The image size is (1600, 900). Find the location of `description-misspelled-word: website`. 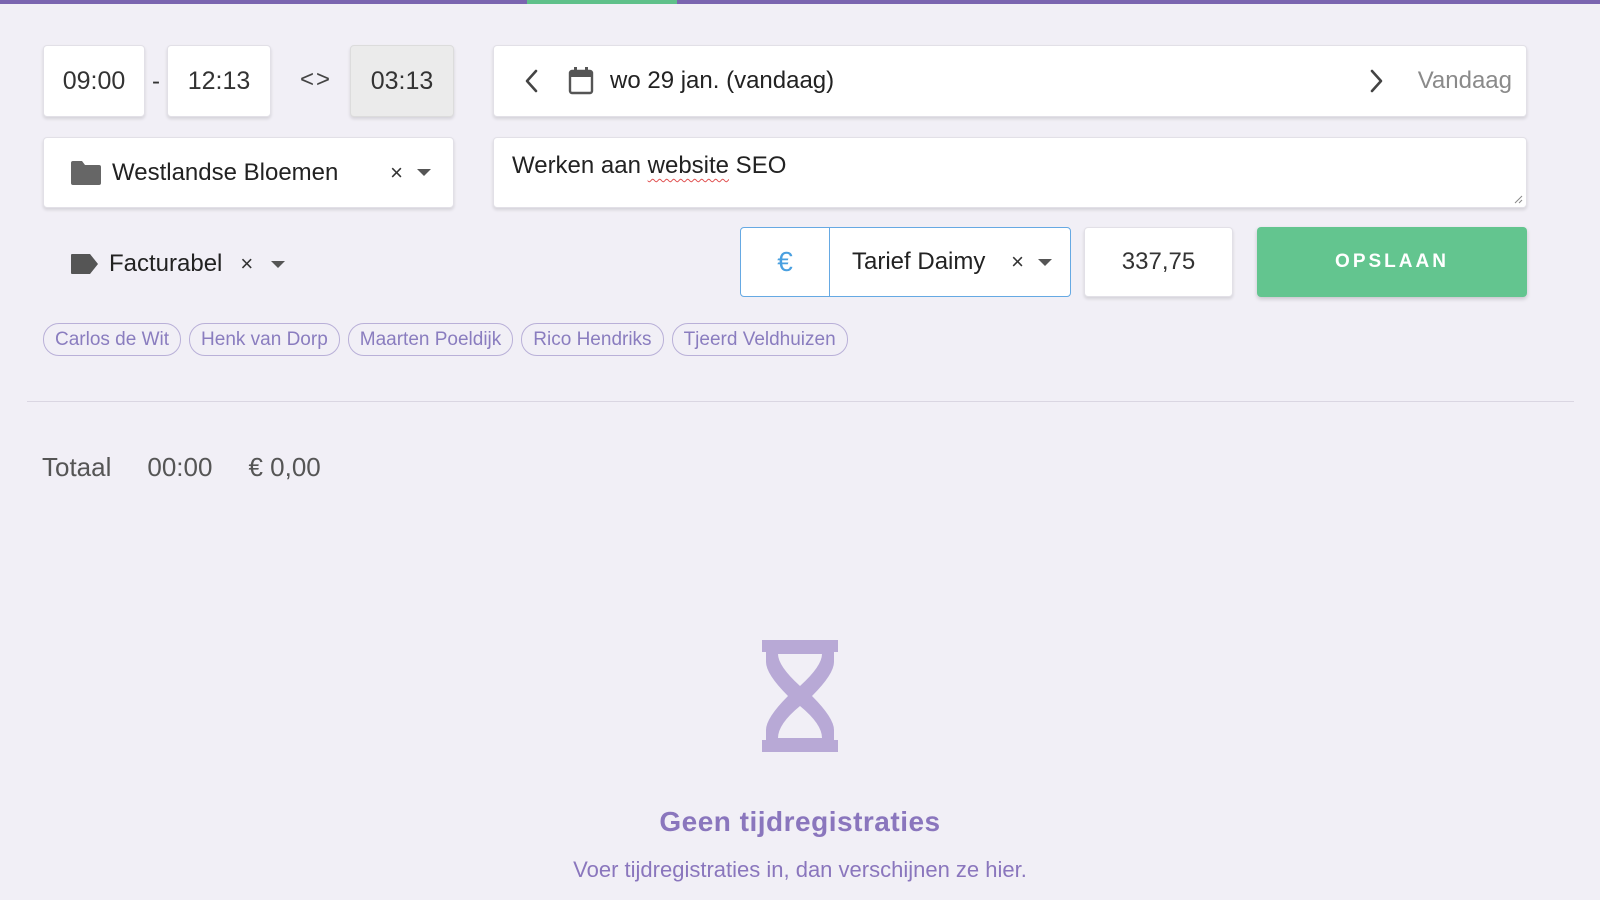

description-misspelled-word: website is located at coordinates (688, 165).